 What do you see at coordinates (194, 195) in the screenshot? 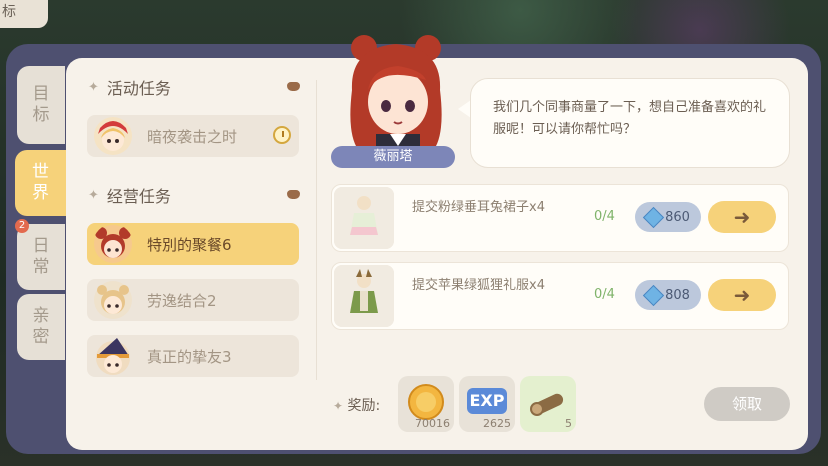
I see `section-business-tasks: ✦ 经营任务` at bounding box center [194, 195].